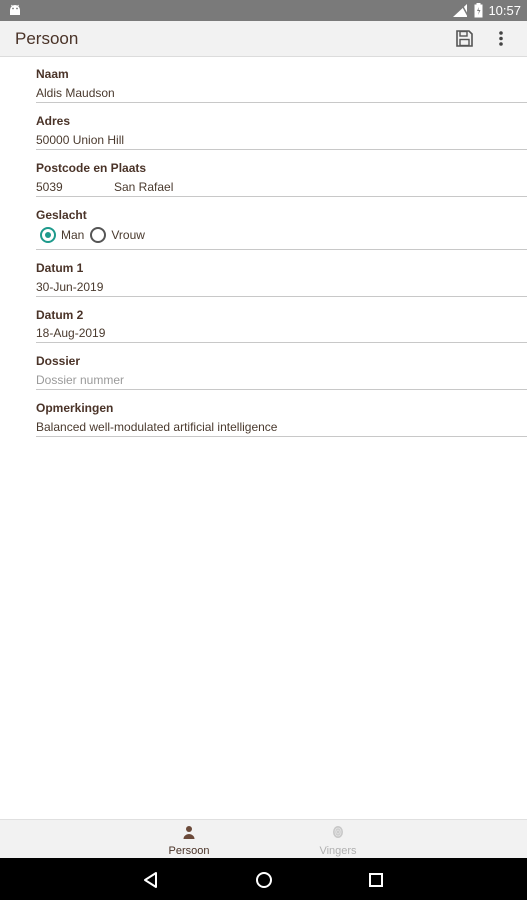 The width and height of the screenshot is (527, 900). Describe the element at coordinates (75, 408) in the screenshot. I see `opmerkingen-label: Opmerkingen` at that location.